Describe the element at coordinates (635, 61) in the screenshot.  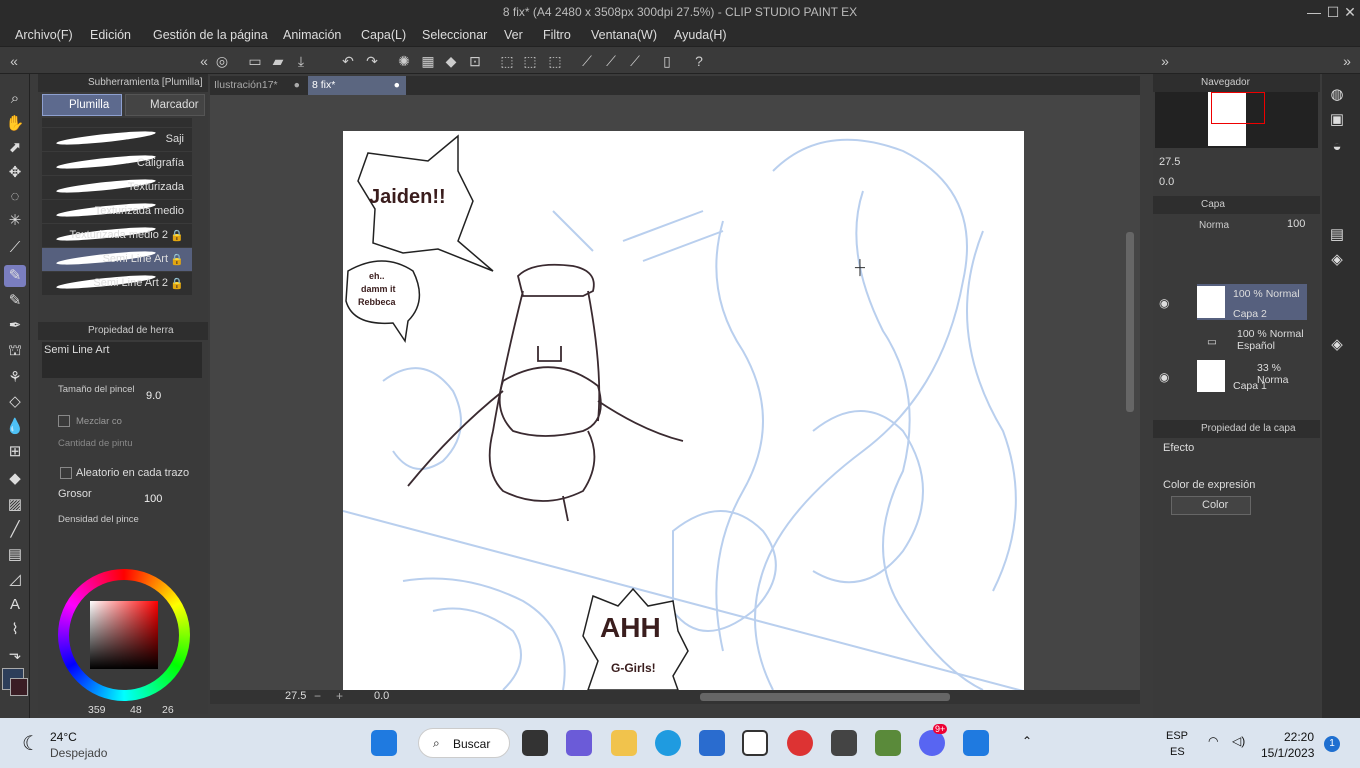
I see `pen-line-icon: ⟋` at that location.